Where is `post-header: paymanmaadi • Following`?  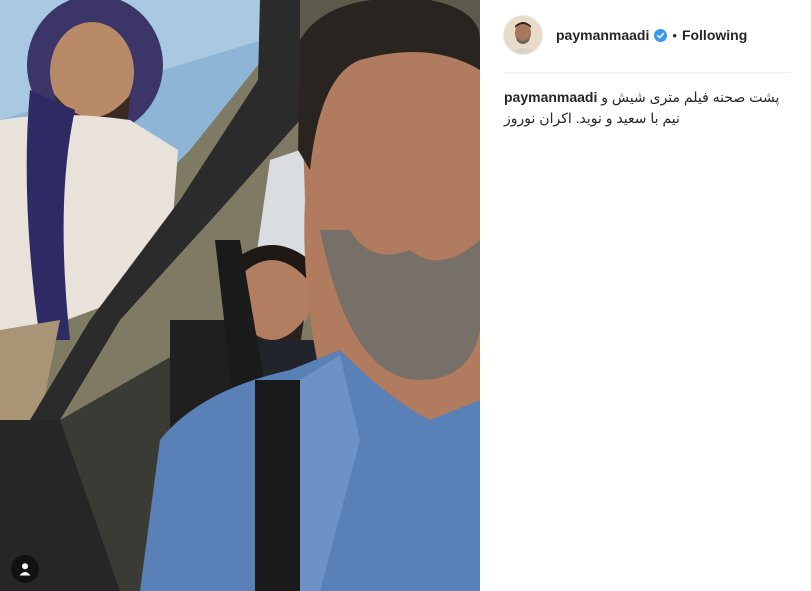
post-header: paymanmaadi • Following is located at coordinates (648, 35).